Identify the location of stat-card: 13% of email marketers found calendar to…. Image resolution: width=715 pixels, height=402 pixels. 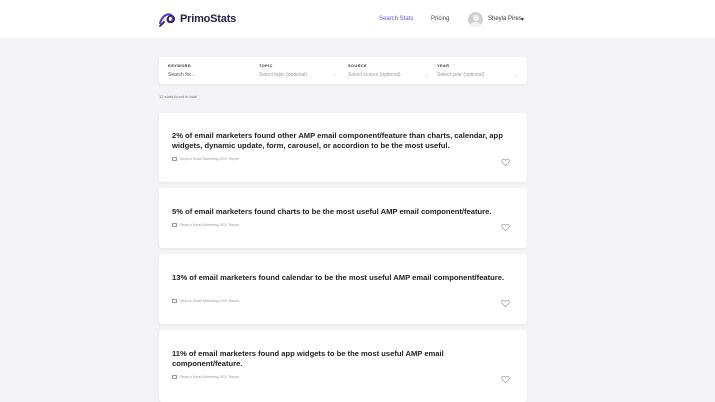
(343, 289).